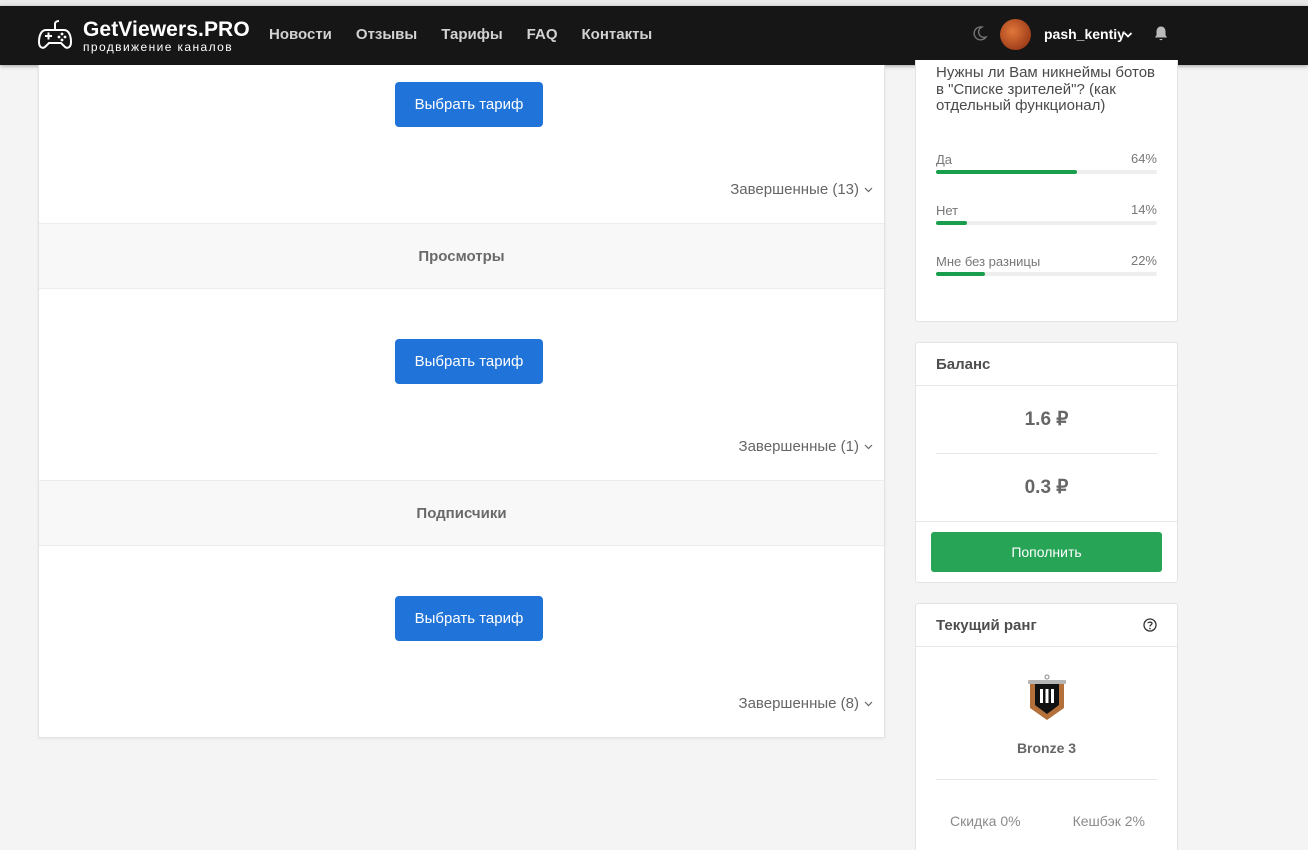 This screenshot has width=1308, height=850. What do you see at coordinates (1046, 162) in the screenshot?
I see `poll-option: Да 64%` at bounding box center [1046, 162].